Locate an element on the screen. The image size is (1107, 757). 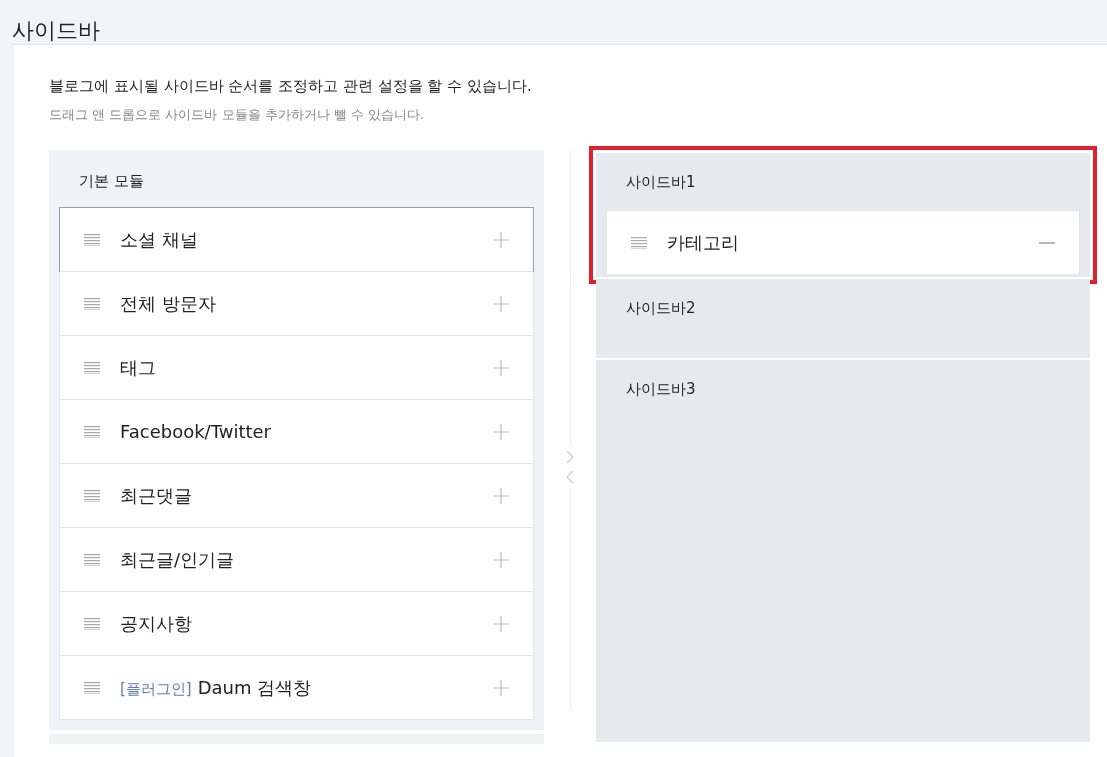
page-title: 사이드바 is located at coordinates (56, 30).